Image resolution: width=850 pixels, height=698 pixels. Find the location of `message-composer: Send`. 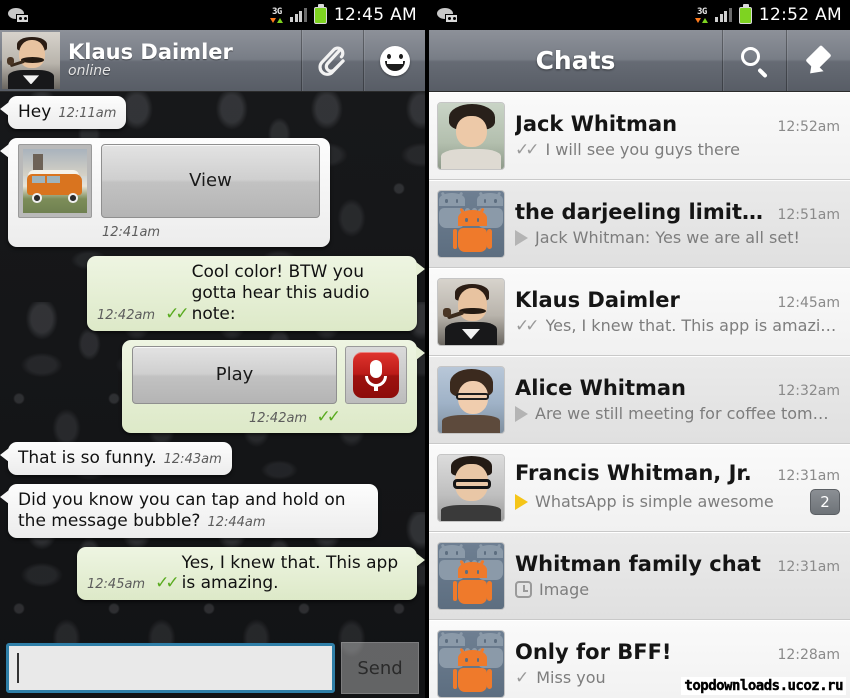

message-composer: Send is located at coordinates (212, 668).